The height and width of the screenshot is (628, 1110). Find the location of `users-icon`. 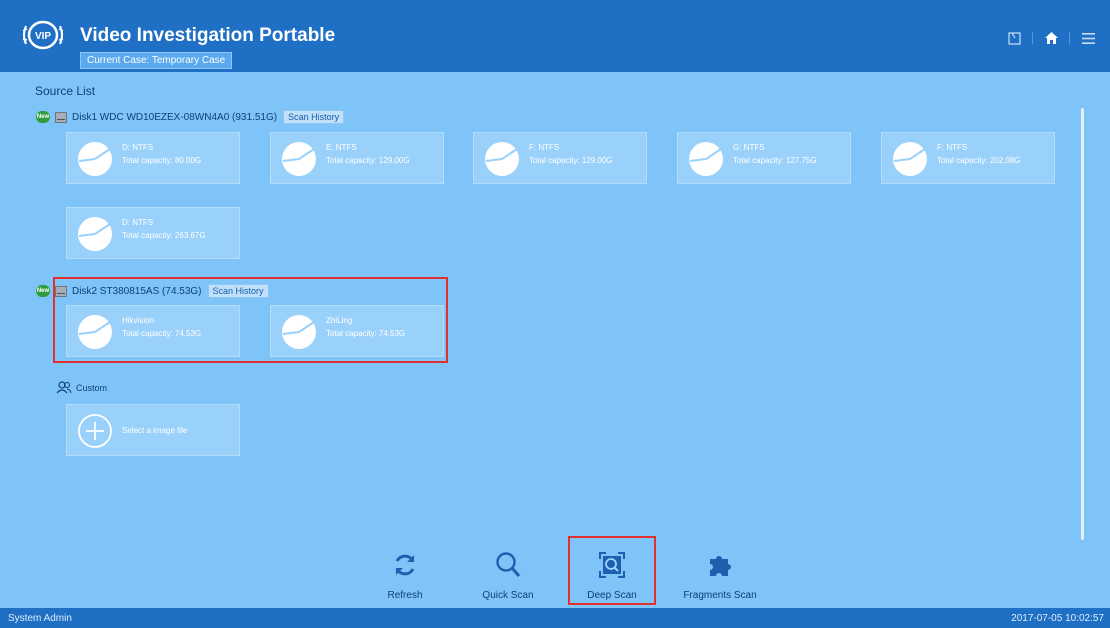

users-icon is located at coordinates (64, 387).